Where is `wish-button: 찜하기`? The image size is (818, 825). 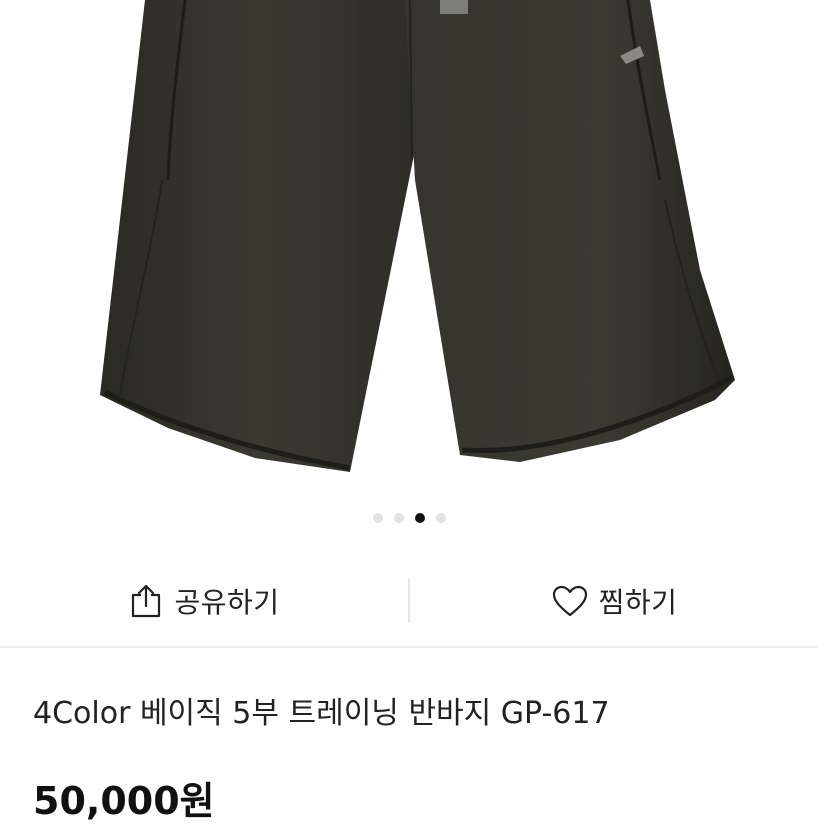
wish-button: 찜하기 is located at coordinates (614, 601).